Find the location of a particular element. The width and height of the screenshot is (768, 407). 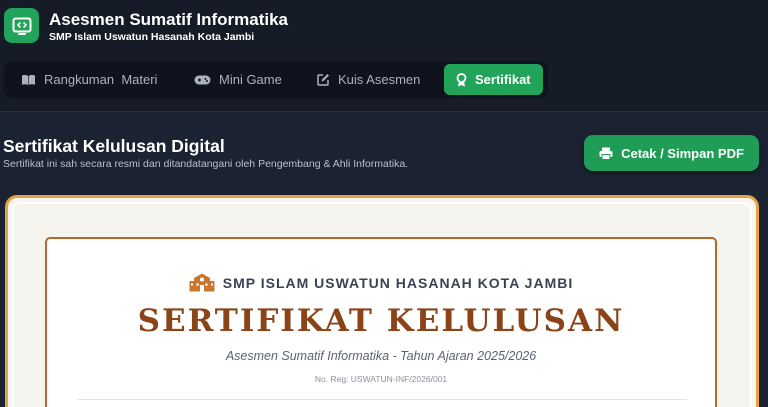

app-subtitle: SMP Islam Uswatun Hasanah Kota Jambi is located at coordinates (152, 37).